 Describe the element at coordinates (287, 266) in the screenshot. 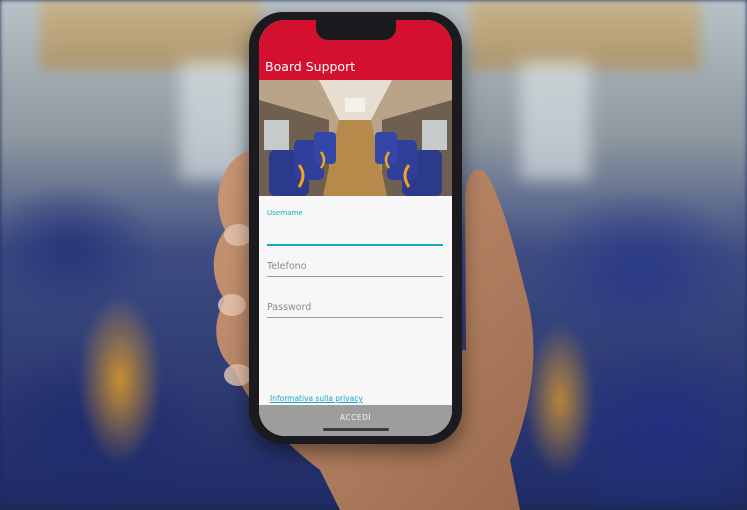

I see `telefono-placeholder: Telefono` at that location.